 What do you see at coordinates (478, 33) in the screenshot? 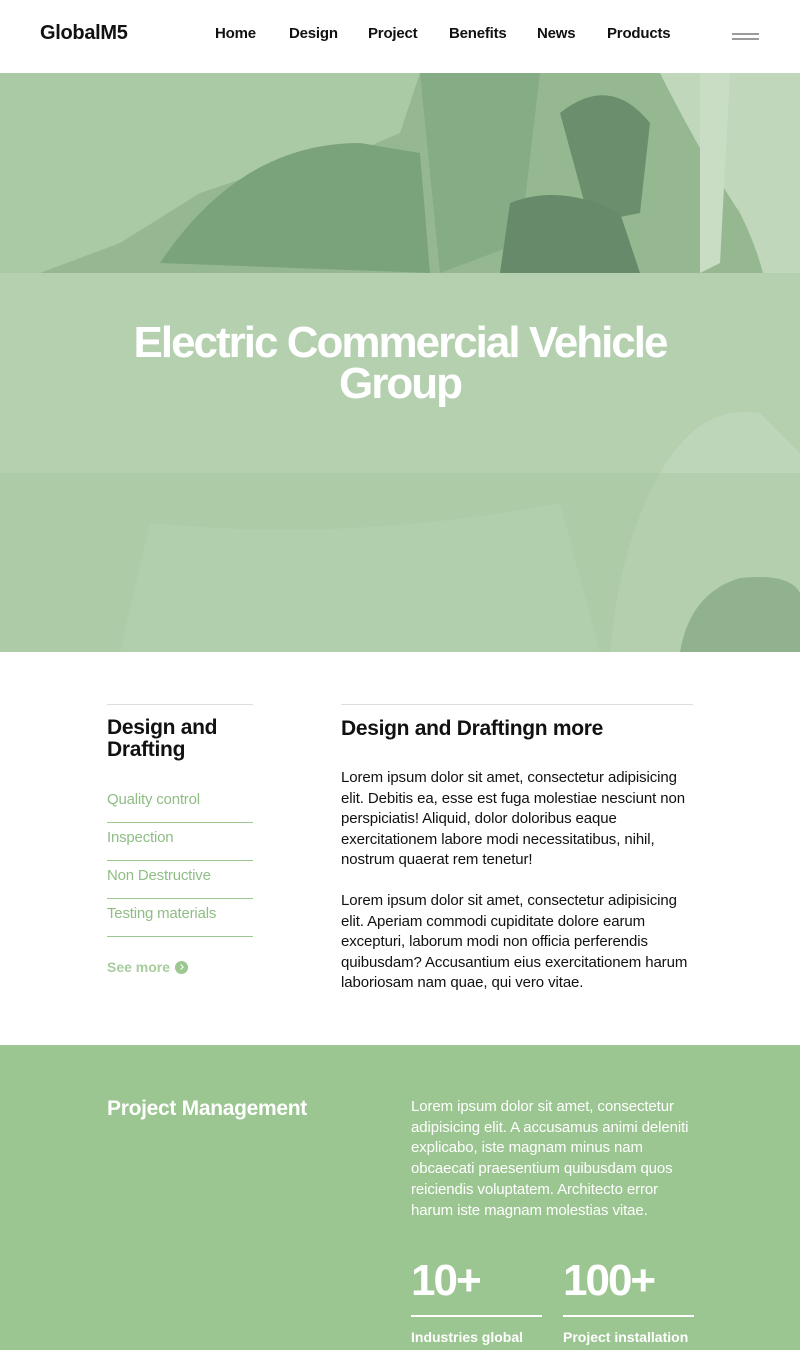
I see `nav-benefits: Benefits` at bounding box center [478, 33].